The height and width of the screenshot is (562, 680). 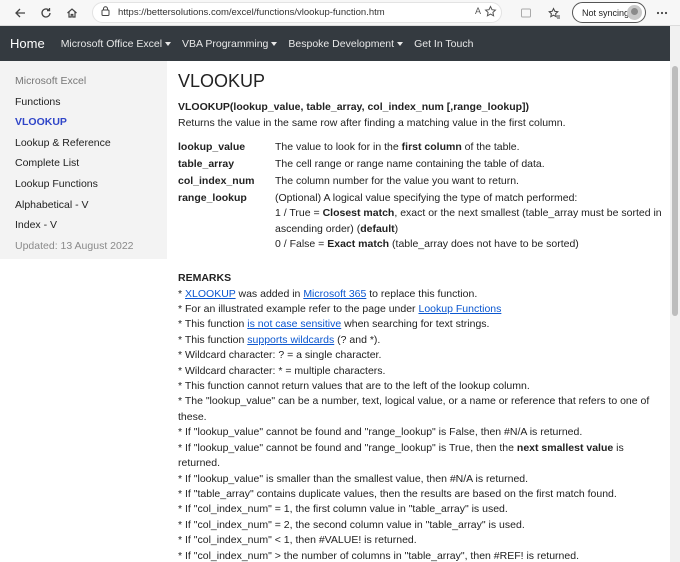 I want to click on argument-name: table_array, so click(x=206, y=164).